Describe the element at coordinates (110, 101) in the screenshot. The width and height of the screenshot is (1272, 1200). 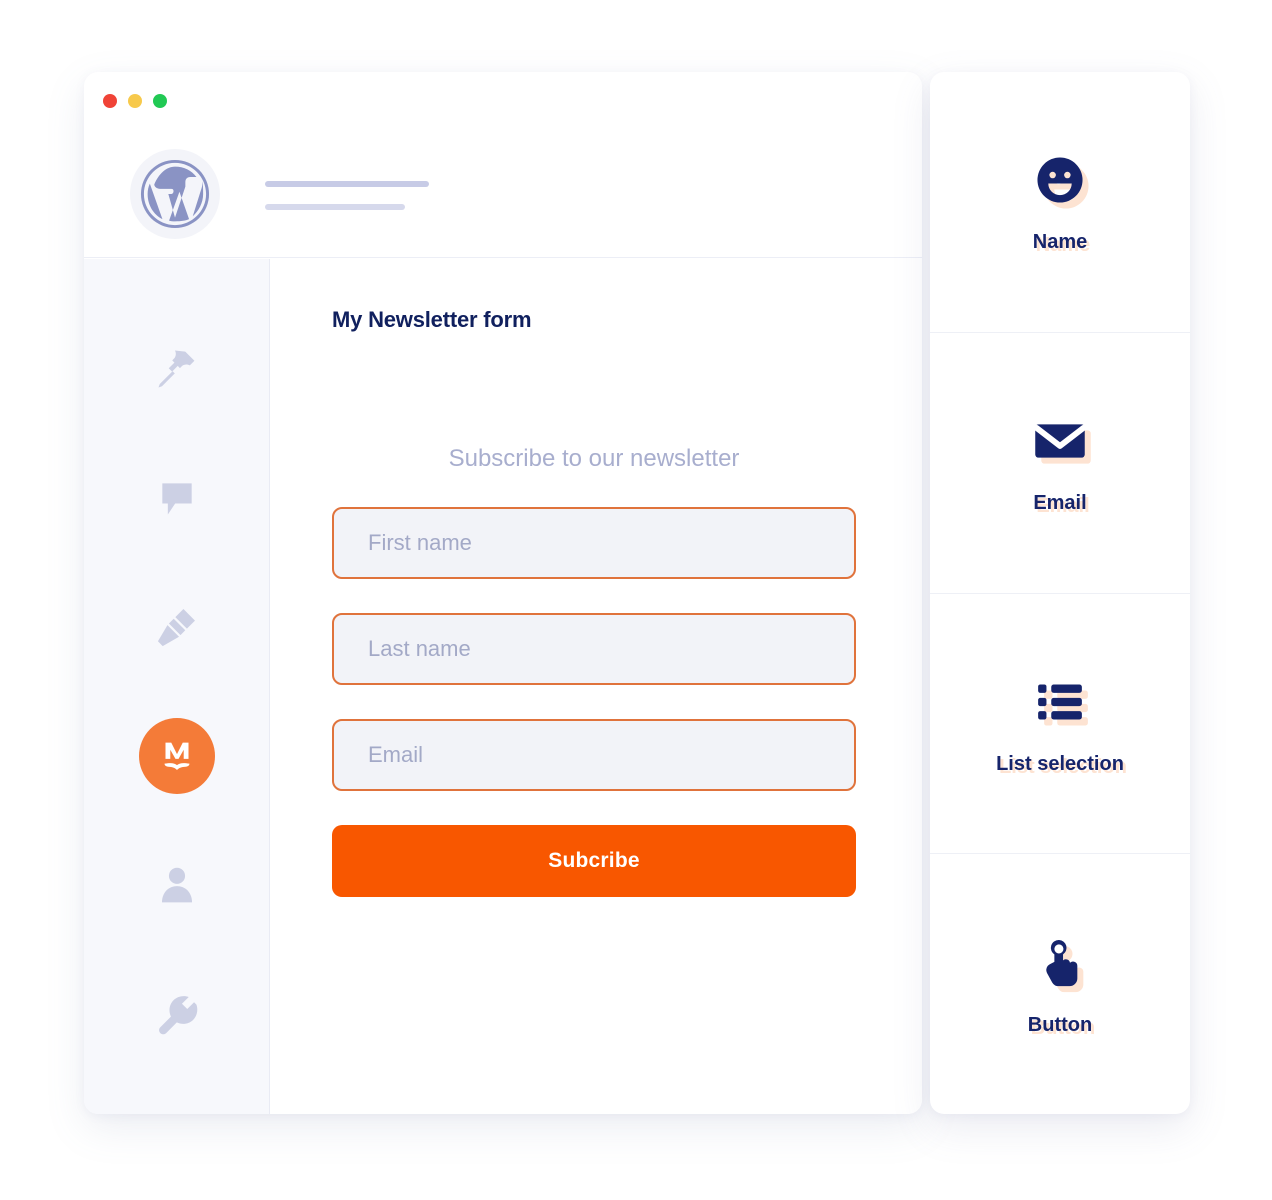
I see `close-button` at that location.